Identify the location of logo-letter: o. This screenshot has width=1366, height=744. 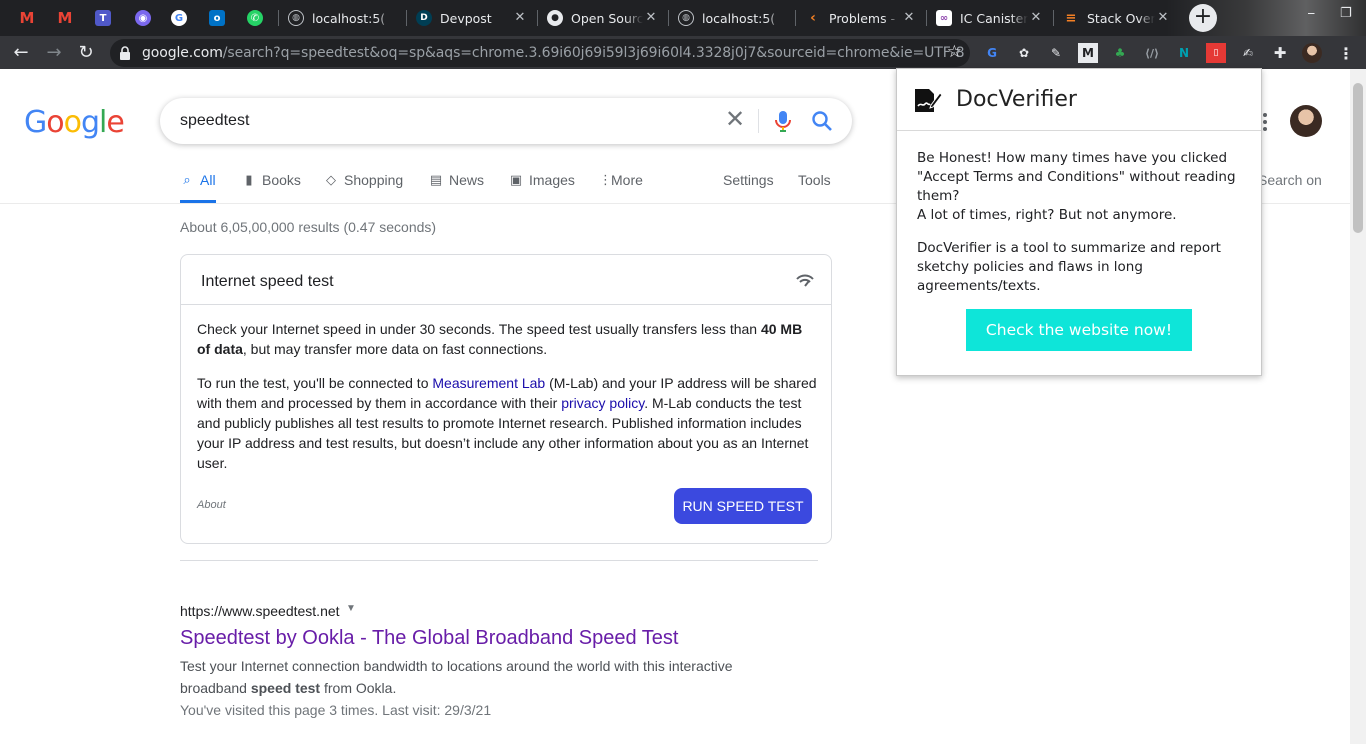
(72, 122).